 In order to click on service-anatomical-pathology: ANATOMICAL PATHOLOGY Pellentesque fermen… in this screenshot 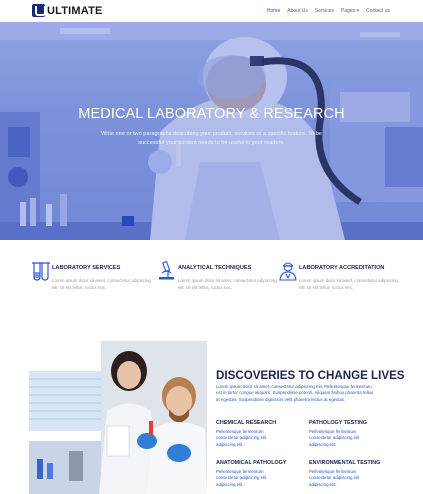, I will do `click(256, 474)`.